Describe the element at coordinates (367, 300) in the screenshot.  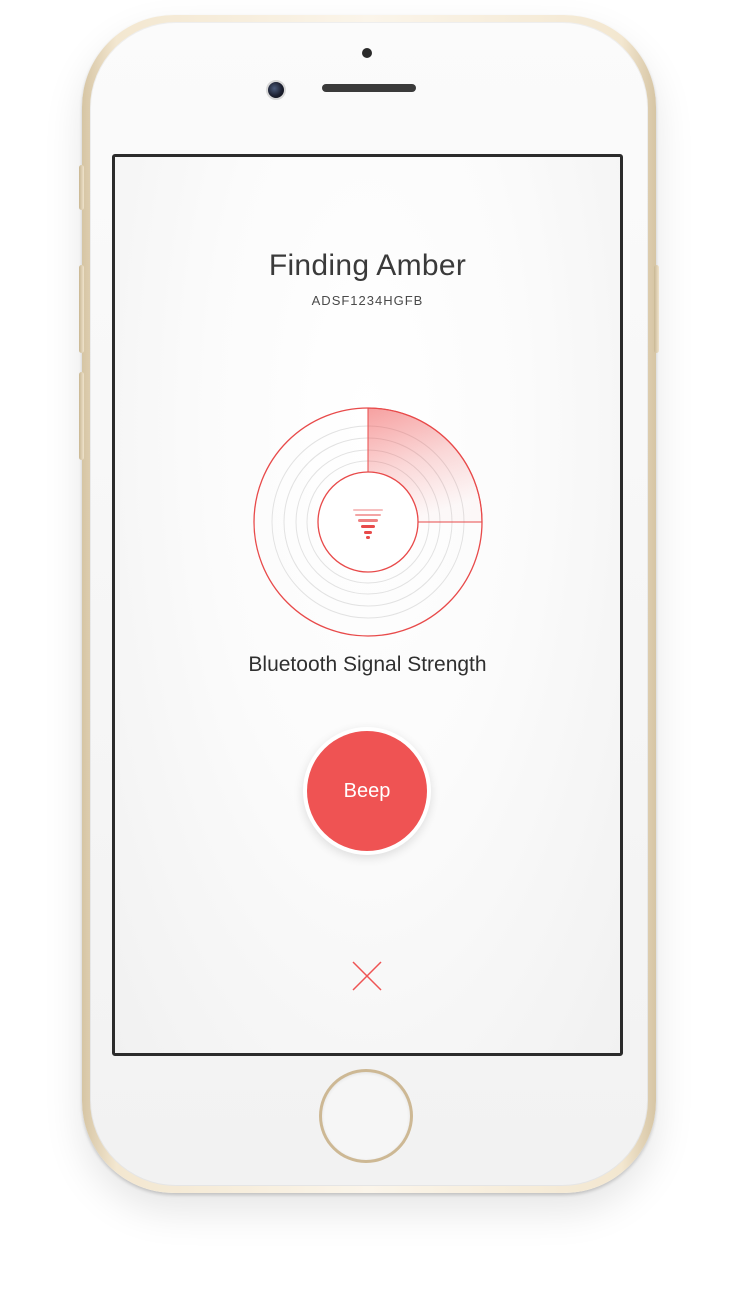
I see `device-id: ADSF1234HGFB` at that location.